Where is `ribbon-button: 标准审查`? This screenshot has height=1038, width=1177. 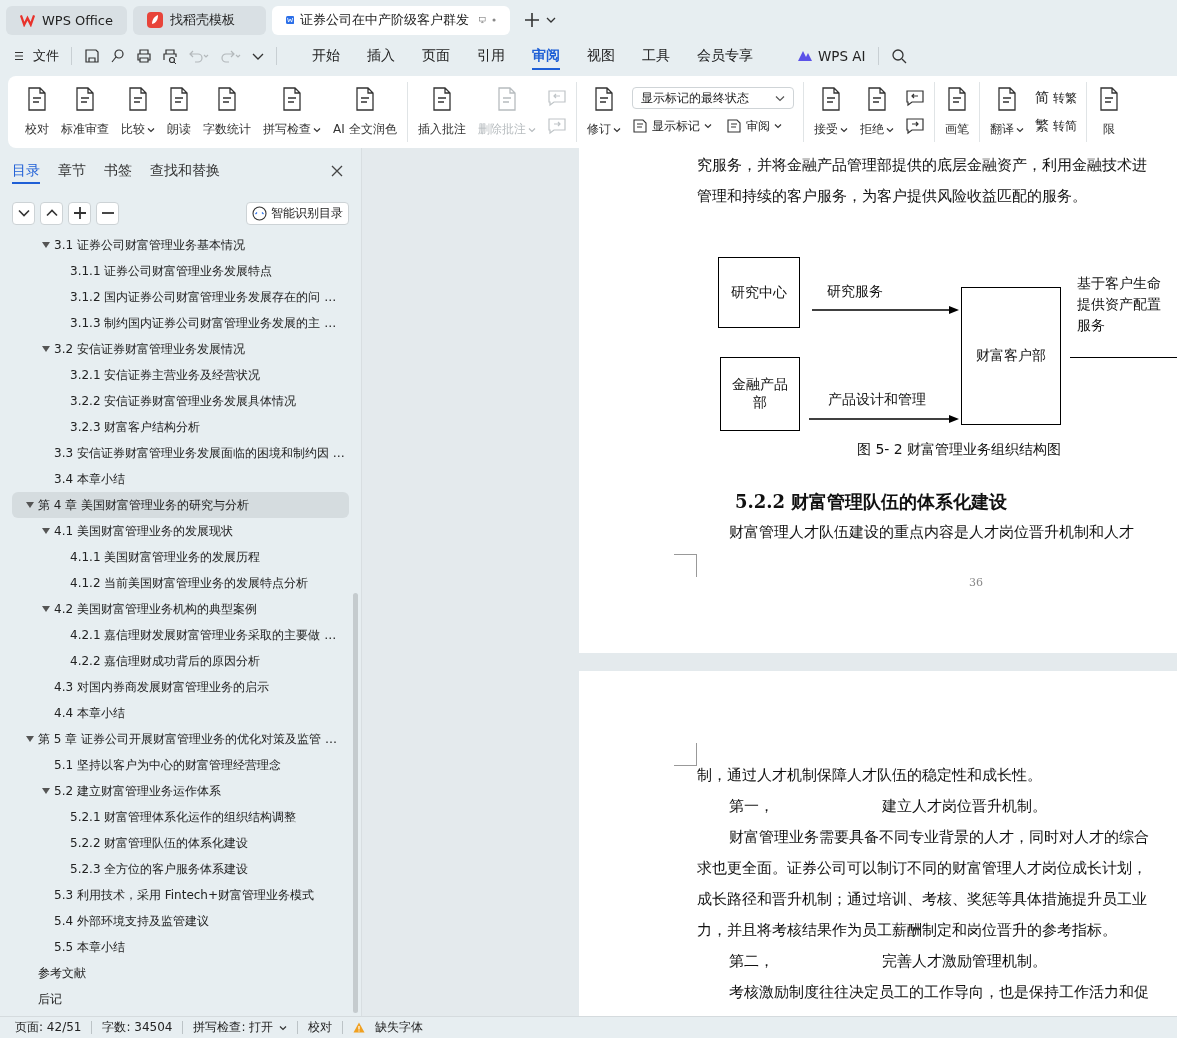
ribbon-button: 标准审查 is located at coordinates (85, 112).